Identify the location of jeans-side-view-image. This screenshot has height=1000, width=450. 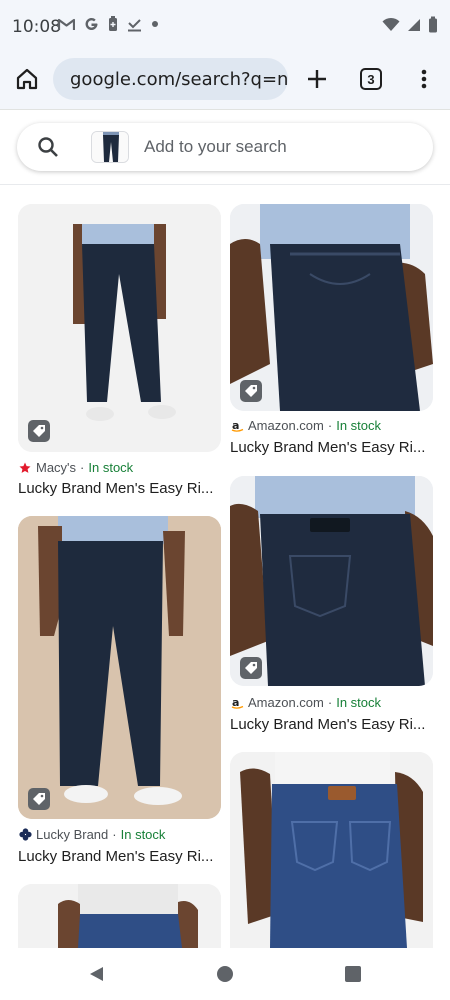
(119, 667).